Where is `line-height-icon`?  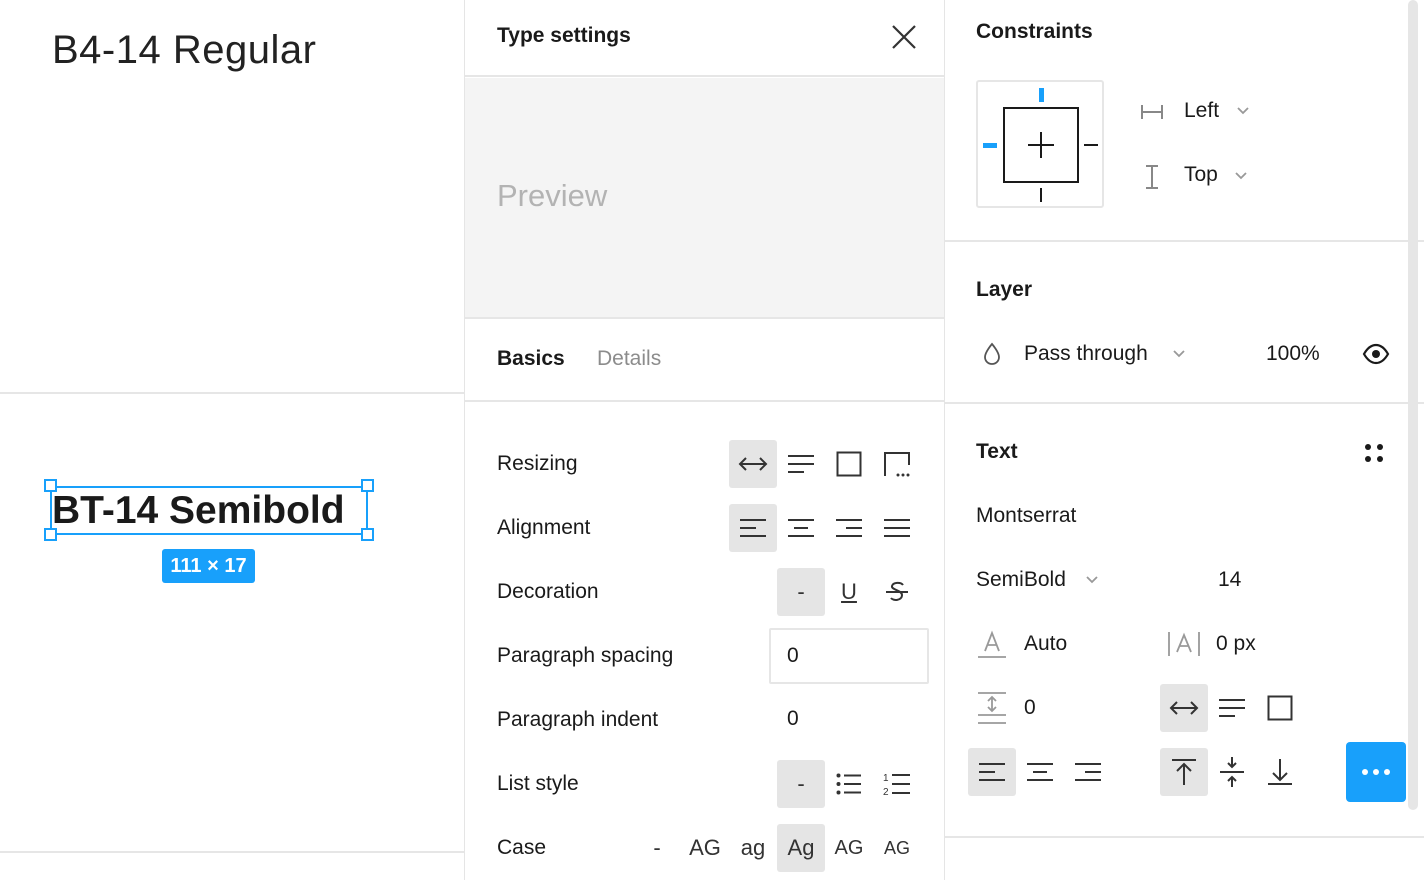
line-height-icon is located at coordinates (992, 644).